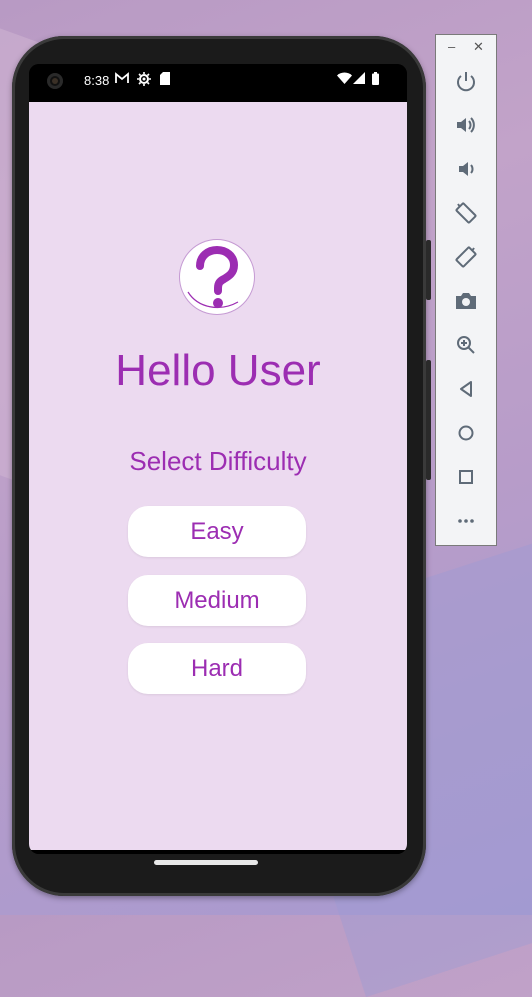 The image size is (532, 997). Describe the element at coordinates (466, 433) in the screenshot. I see `home-icon` at that location.